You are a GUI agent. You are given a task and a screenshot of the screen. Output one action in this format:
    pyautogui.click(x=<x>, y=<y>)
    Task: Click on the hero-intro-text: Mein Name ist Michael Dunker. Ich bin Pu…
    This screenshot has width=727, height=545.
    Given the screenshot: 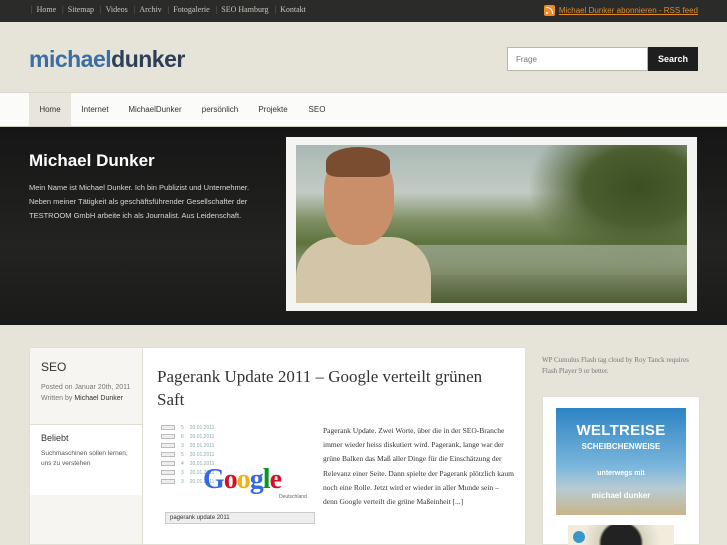 What is the action you would take?
    pyautogui.click(x=139, y=201)
    